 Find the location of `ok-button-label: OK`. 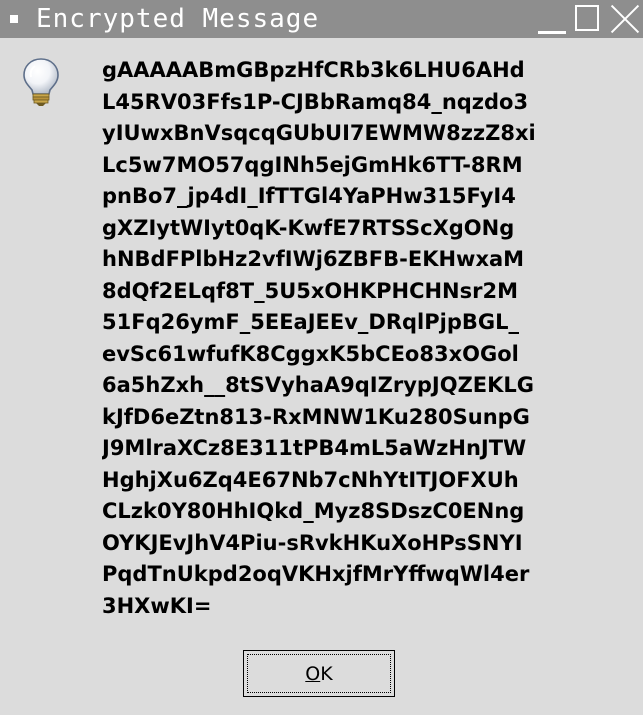

ok-button-label: OK is located at coordinates (319, 674).